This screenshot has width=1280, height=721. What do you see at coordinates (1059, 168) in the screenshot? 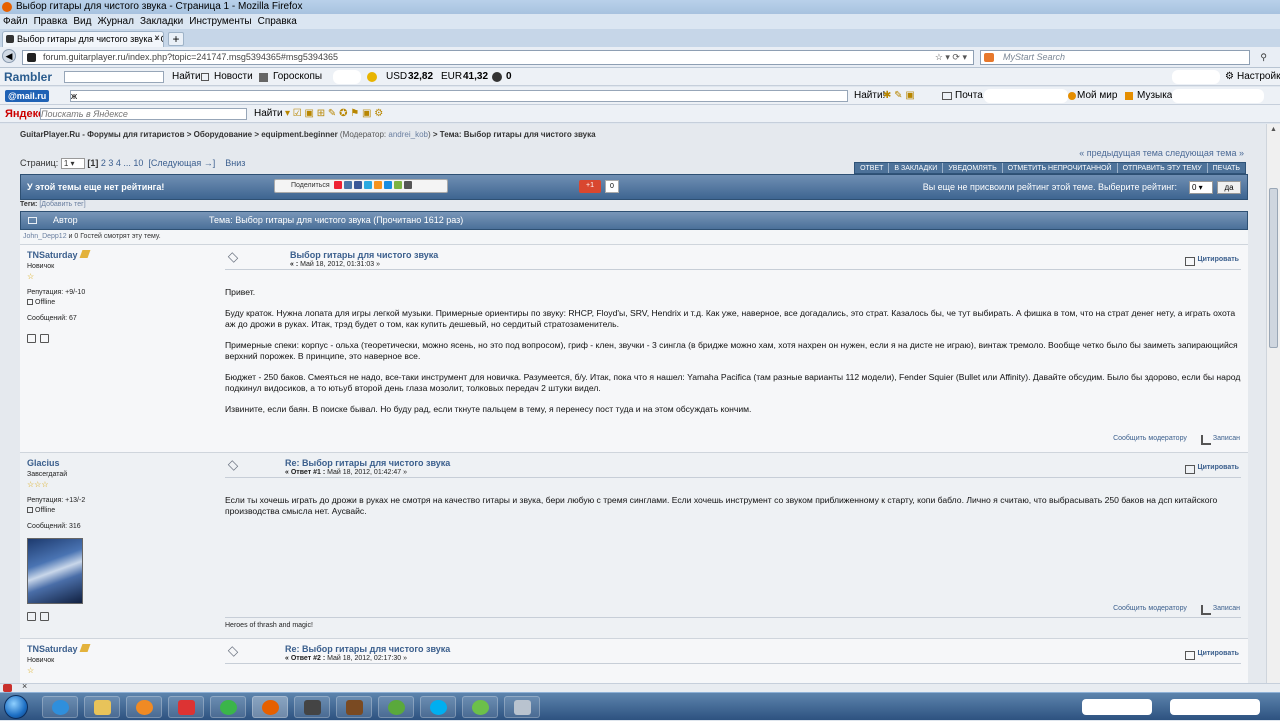
I see `mark-unread-button: ОТМЕТИТЬ НЕПРОЧИТАННОЙ` at bounding box center [1059, 168].